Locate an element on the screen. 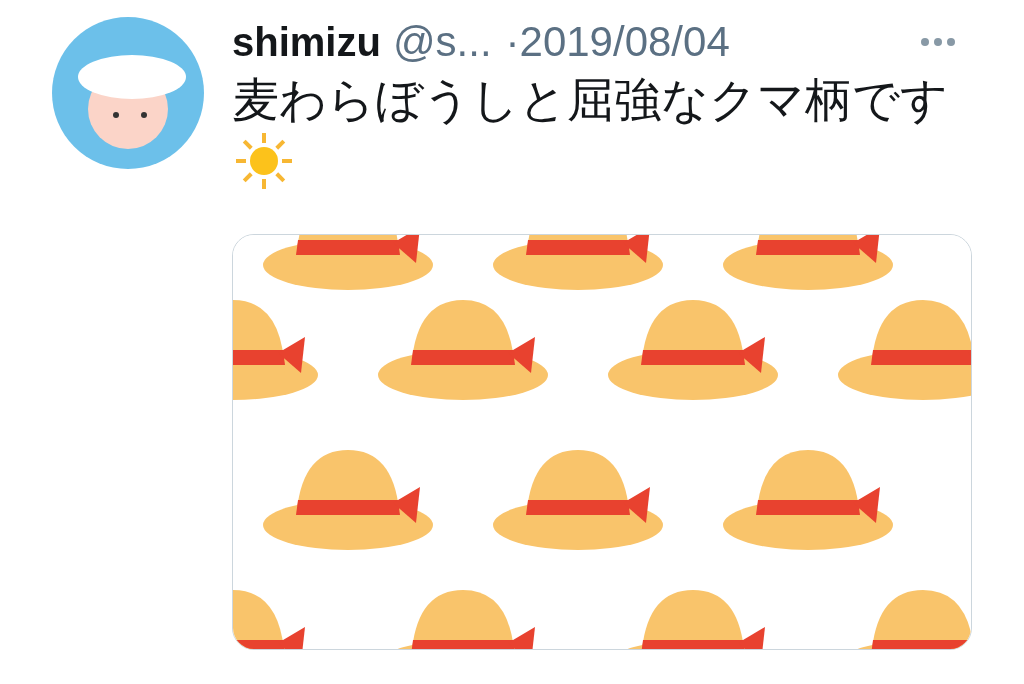 The height and width of the screenshot is (684, 1024). tweet-text: 麦わらぼうしと屈強なクマ柄です is located at coordinates (590, 99).